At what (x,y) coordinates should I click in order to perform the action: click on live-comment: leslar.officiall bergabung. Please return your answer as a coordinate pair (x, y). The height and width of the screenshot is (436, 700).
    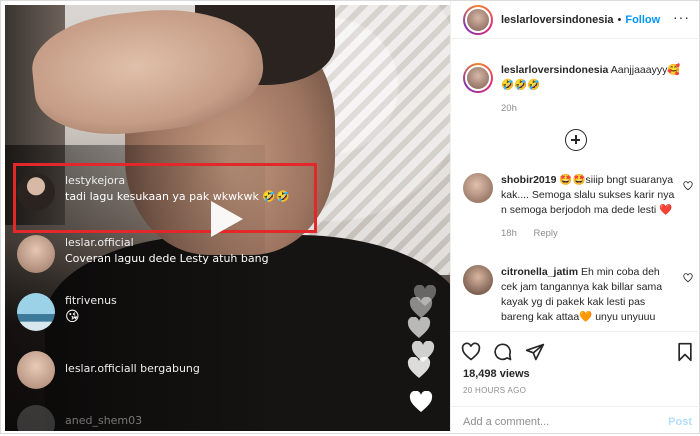
    Looking at the image, I should click on (108, 370).